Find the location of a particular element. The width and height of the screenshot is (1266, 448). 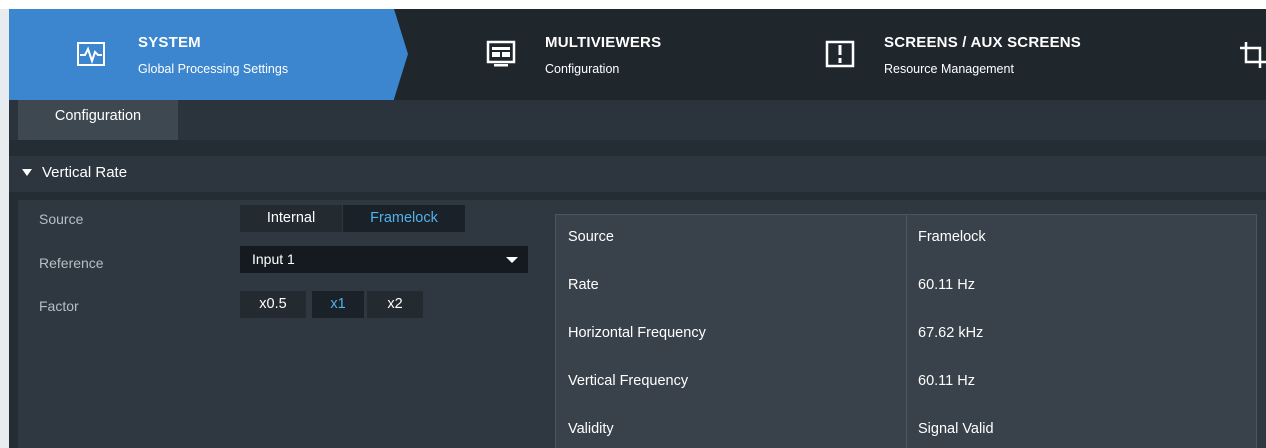

source-option-internal: Internal is located at coordinates (291, 218).